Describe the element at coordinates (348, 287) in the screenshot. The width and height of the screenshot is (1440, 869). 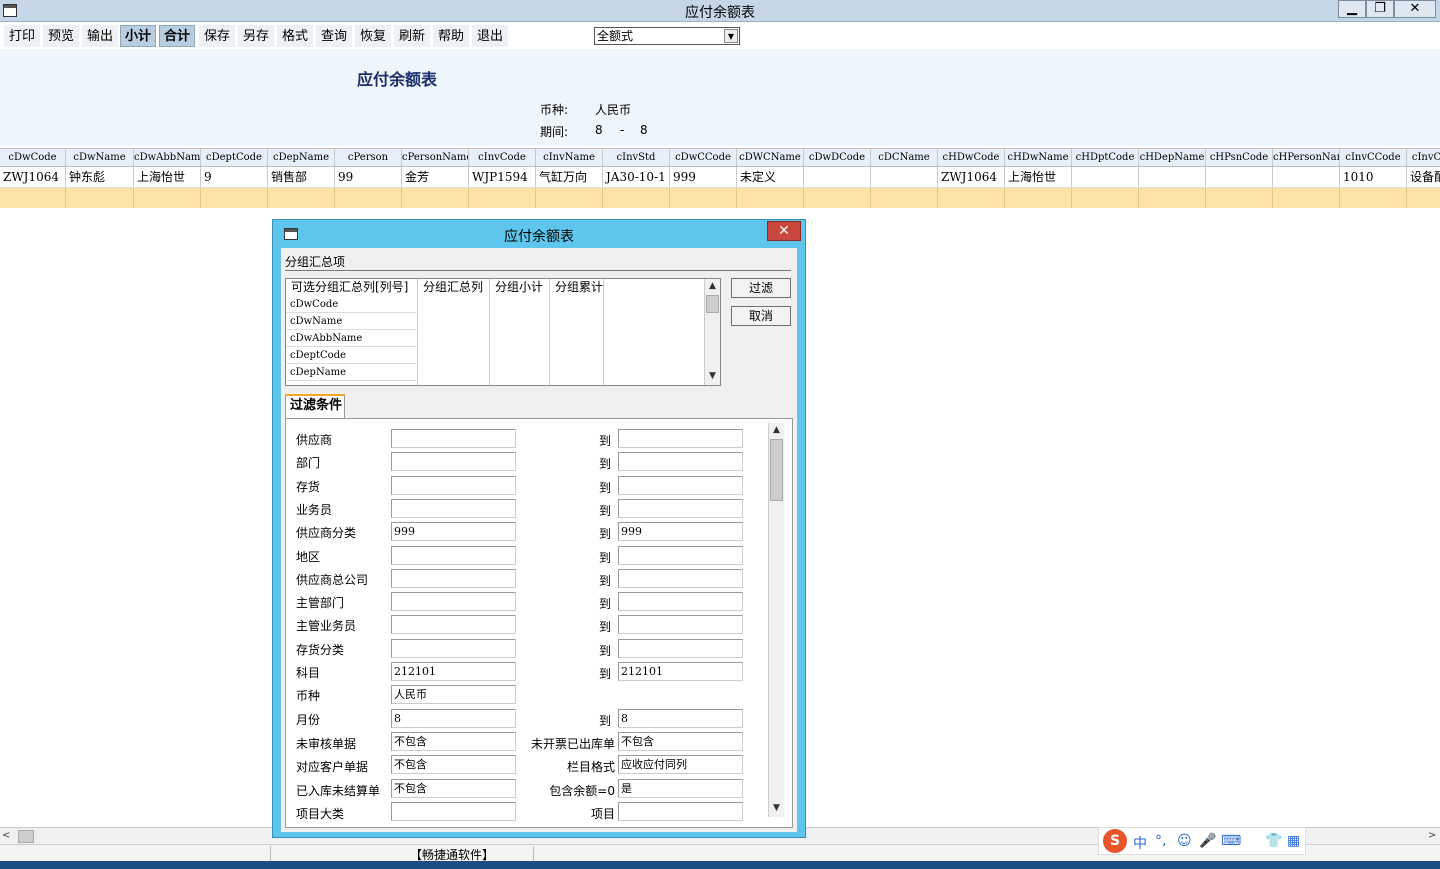
I see `list-header-available: 可选分组汇总列[列号]` at that location.